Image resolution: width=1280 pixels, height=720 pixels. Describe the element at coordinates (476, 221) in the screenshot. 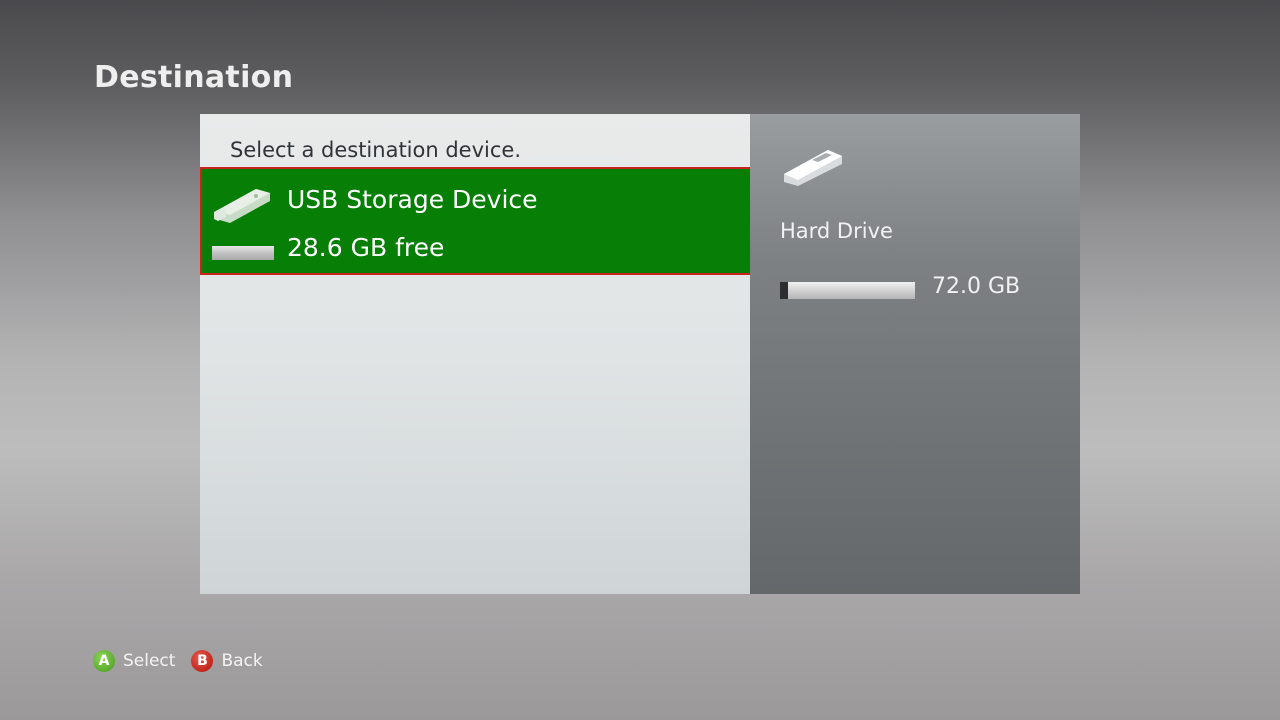

I see `device-item-usb-storage: USB Storage Device 28.6 GB free` at that location.